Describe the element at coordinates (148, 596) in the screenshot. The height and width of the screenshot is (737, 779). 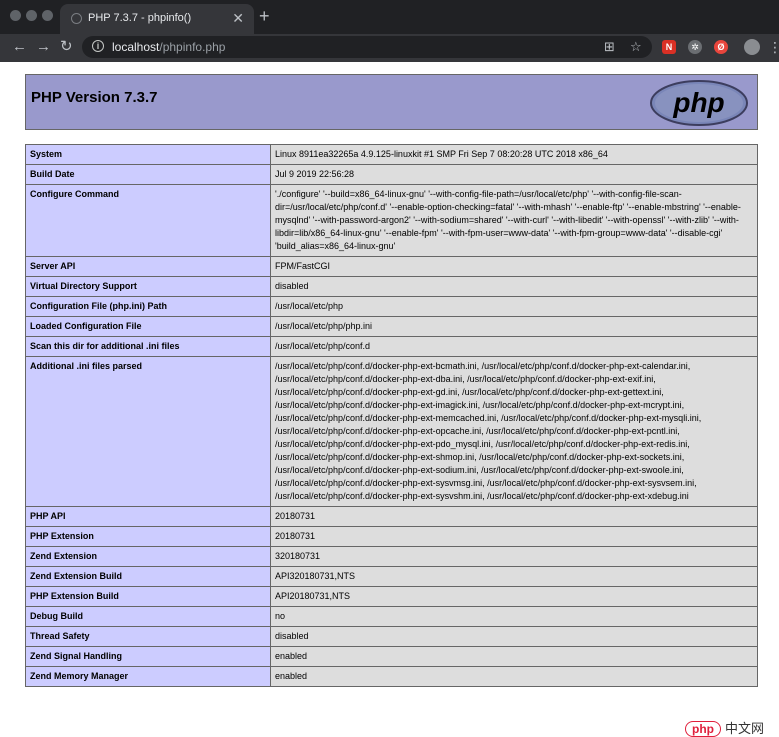
I see `row-key: PHP Extension Build` at that location.